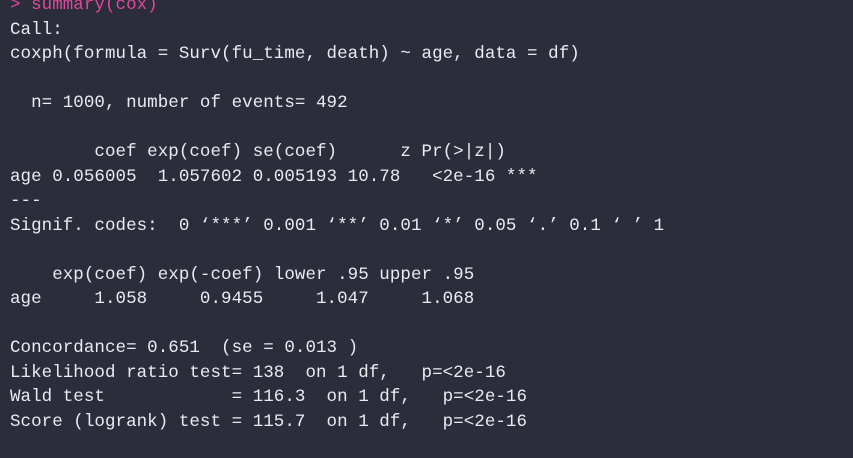 The width and height of the screenshot is (853, 458). I want to click on console-output-line: Wald test = 116.3 on 1 df, p=<2e-16, so click(269, 397).